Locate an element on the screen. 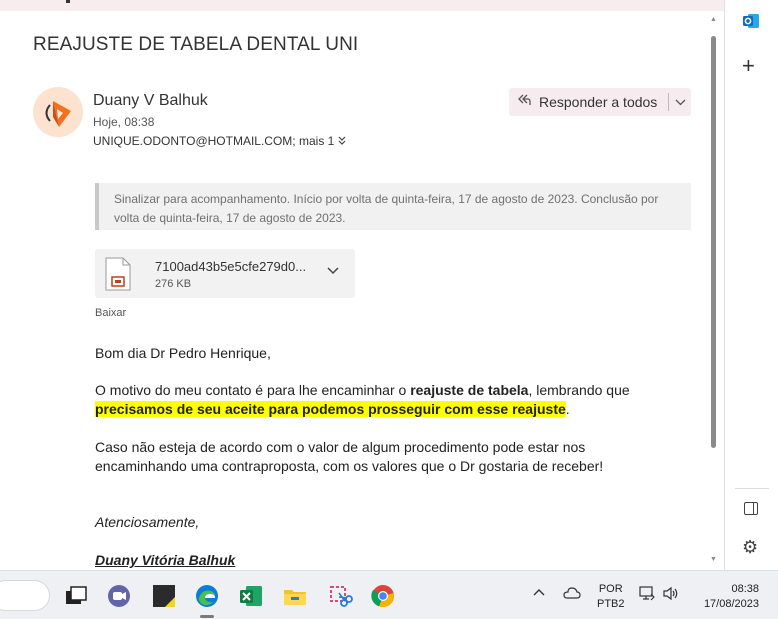 The width and height of the screenshot is (778, 619). paragraph-text: . is located at coordinates (567, 409).